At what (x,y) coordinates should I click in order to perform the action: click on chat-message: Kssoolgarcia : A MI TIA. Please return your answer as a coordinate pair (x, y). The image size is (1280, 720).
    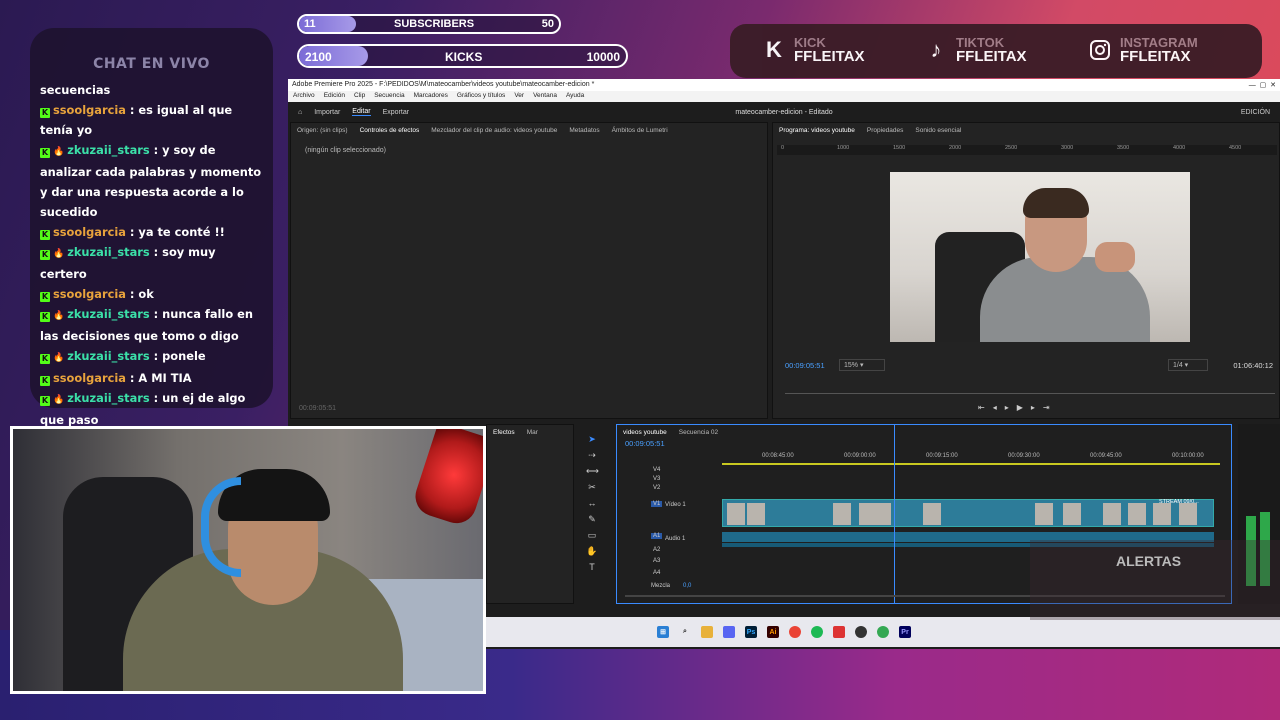
    Looking at the image, I should click on (151, 378).